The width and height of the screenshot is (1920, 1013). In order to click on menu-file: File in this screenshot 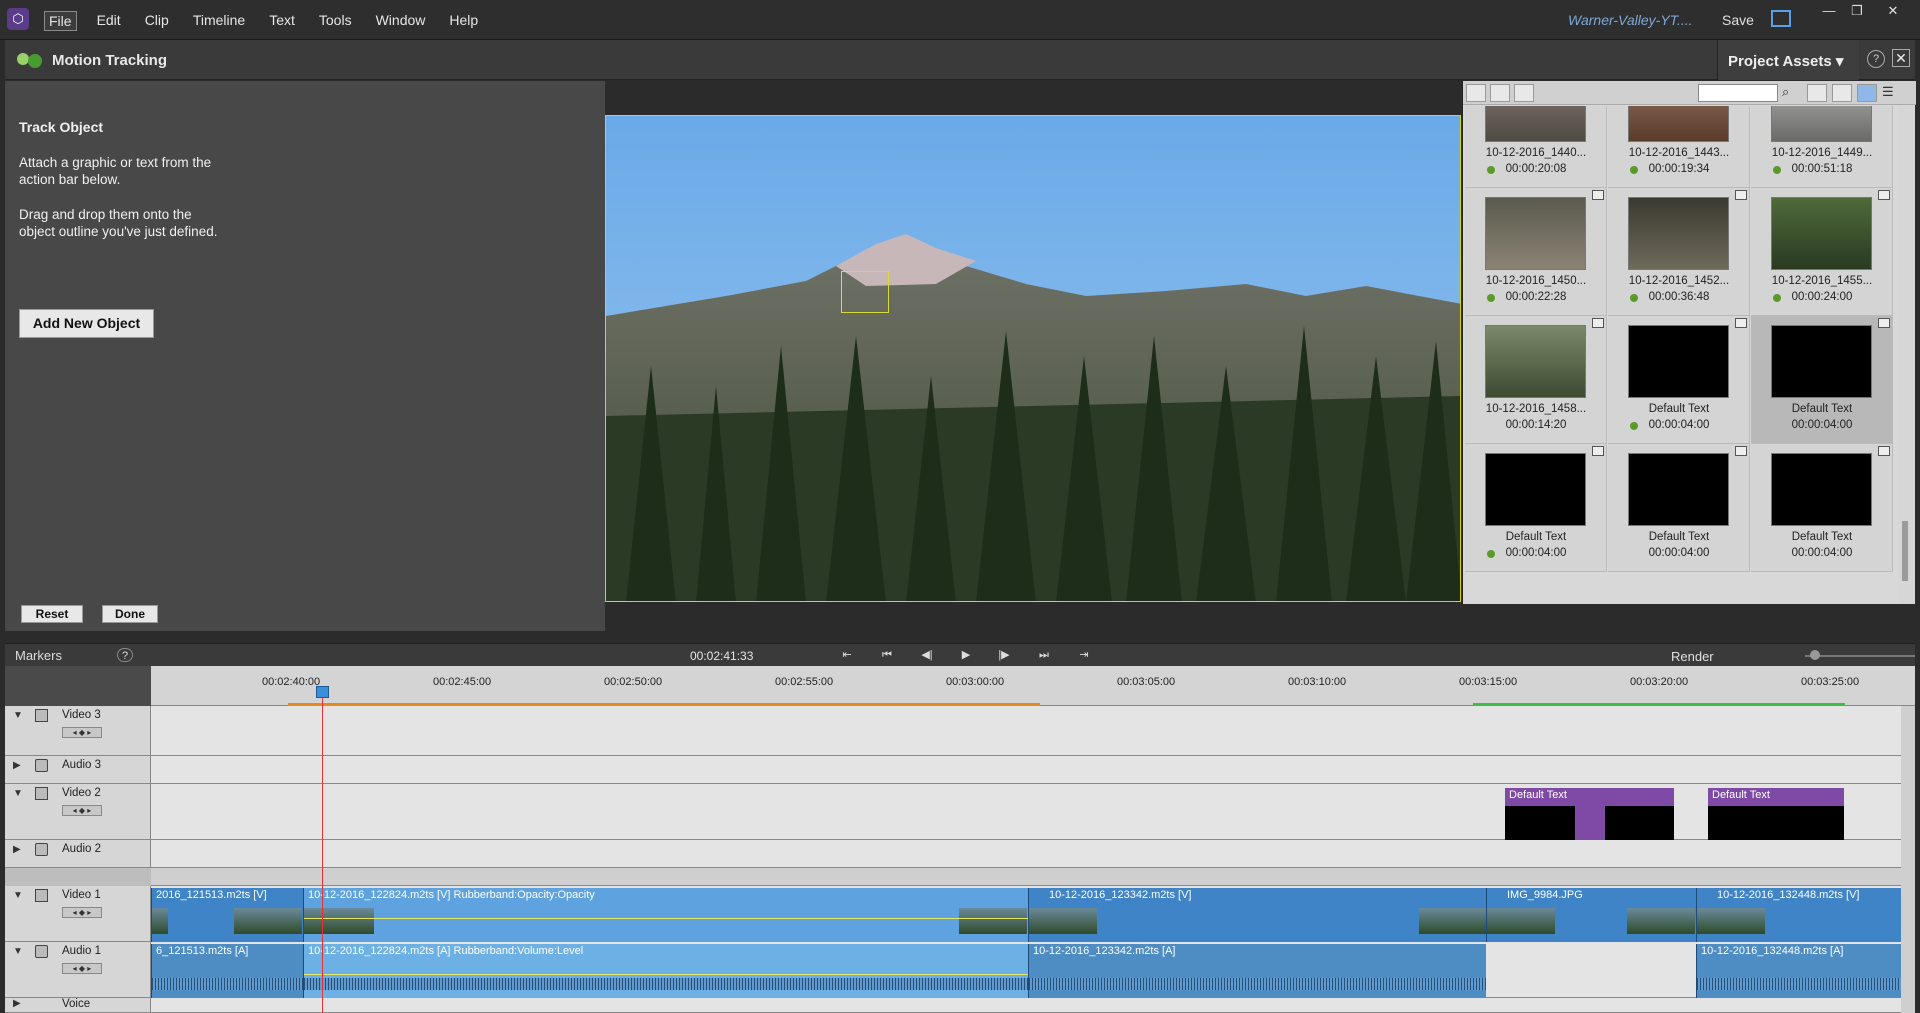, I will do `click(60, 21)`.